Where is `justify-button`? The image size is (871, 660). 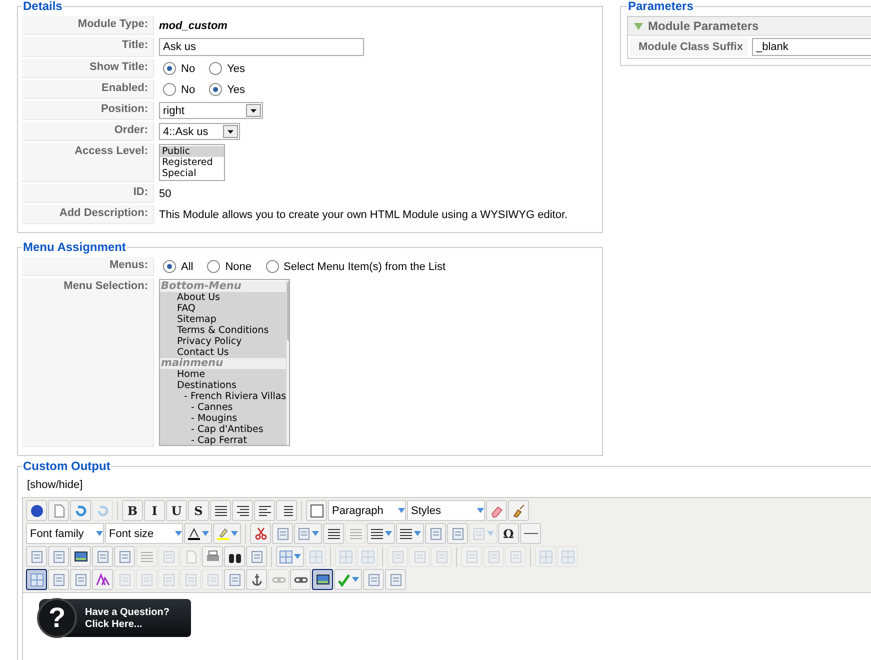 justify-button is located at coordinates (220, 510).